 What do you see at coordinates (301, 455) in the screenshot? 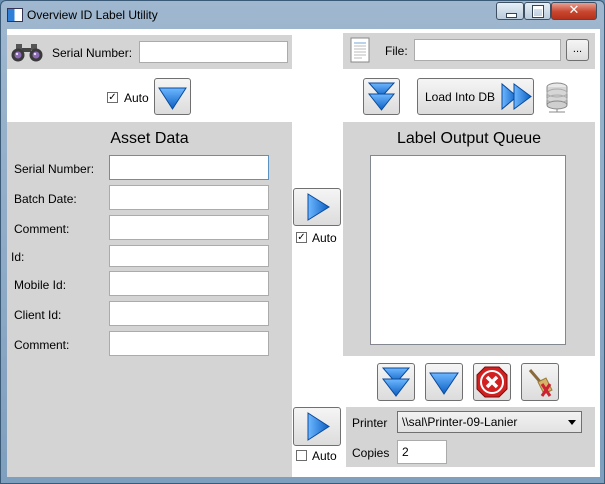
I see `auto-print-checkbox` at bounding box center [301, 455].